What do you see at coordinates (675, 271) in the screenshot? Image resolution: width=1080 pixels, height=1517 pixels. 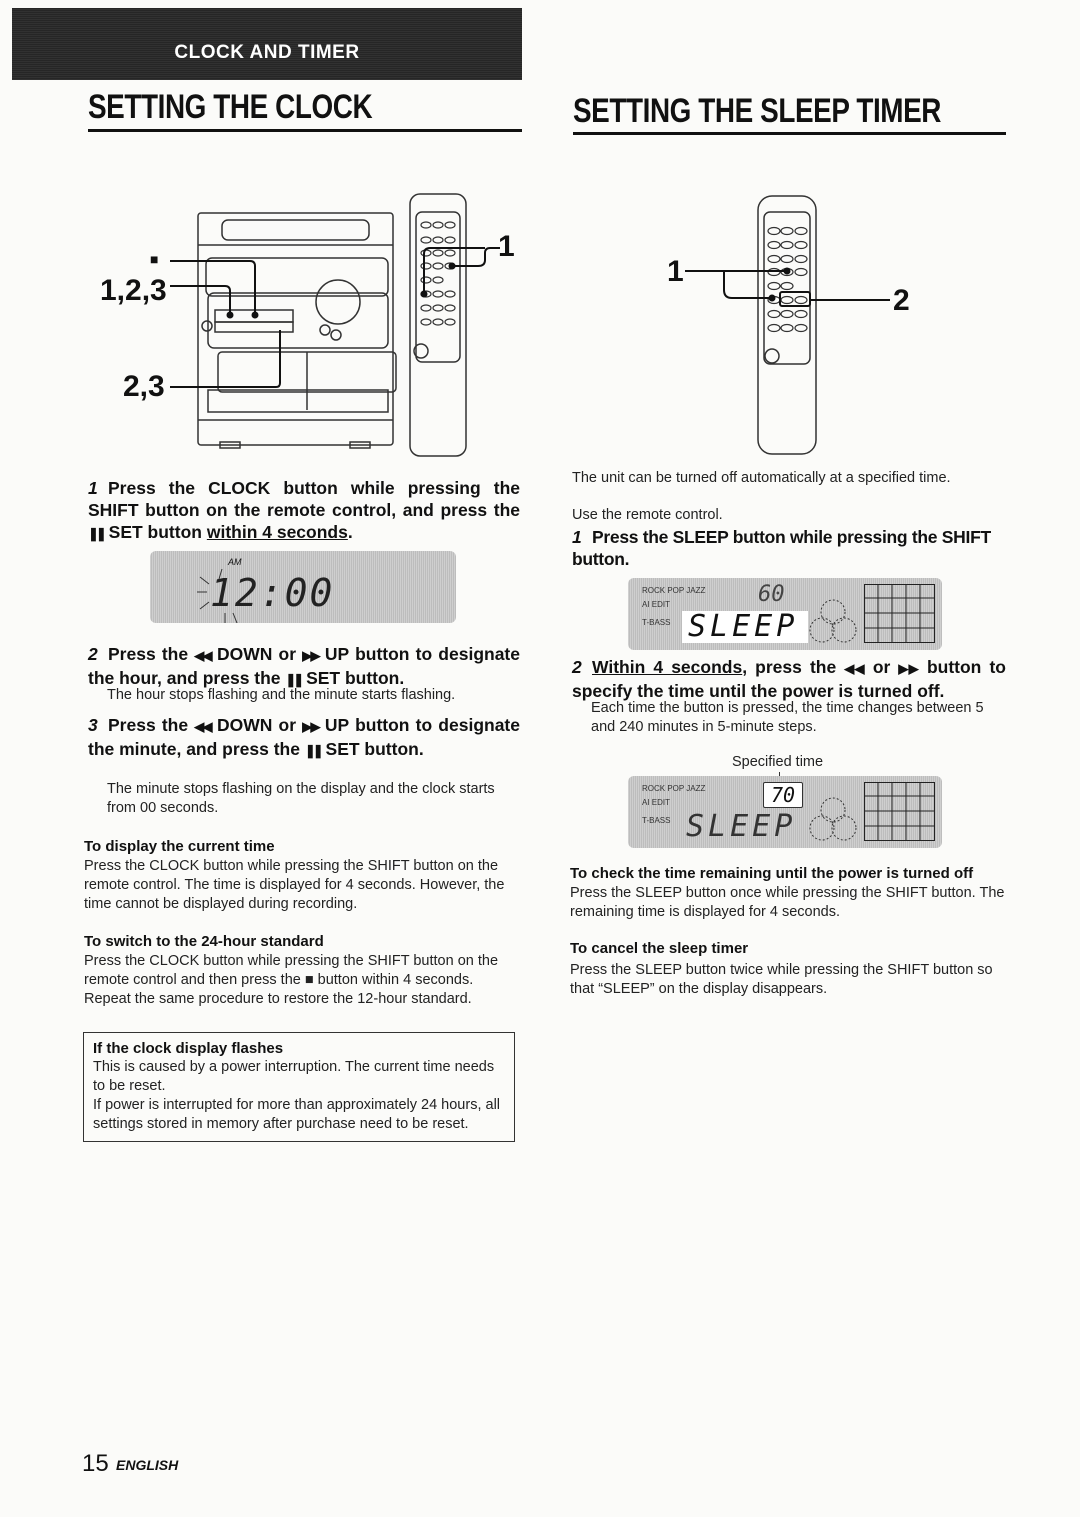 I see `sleep-callout-1: 1` at bounding box center [675, 271].